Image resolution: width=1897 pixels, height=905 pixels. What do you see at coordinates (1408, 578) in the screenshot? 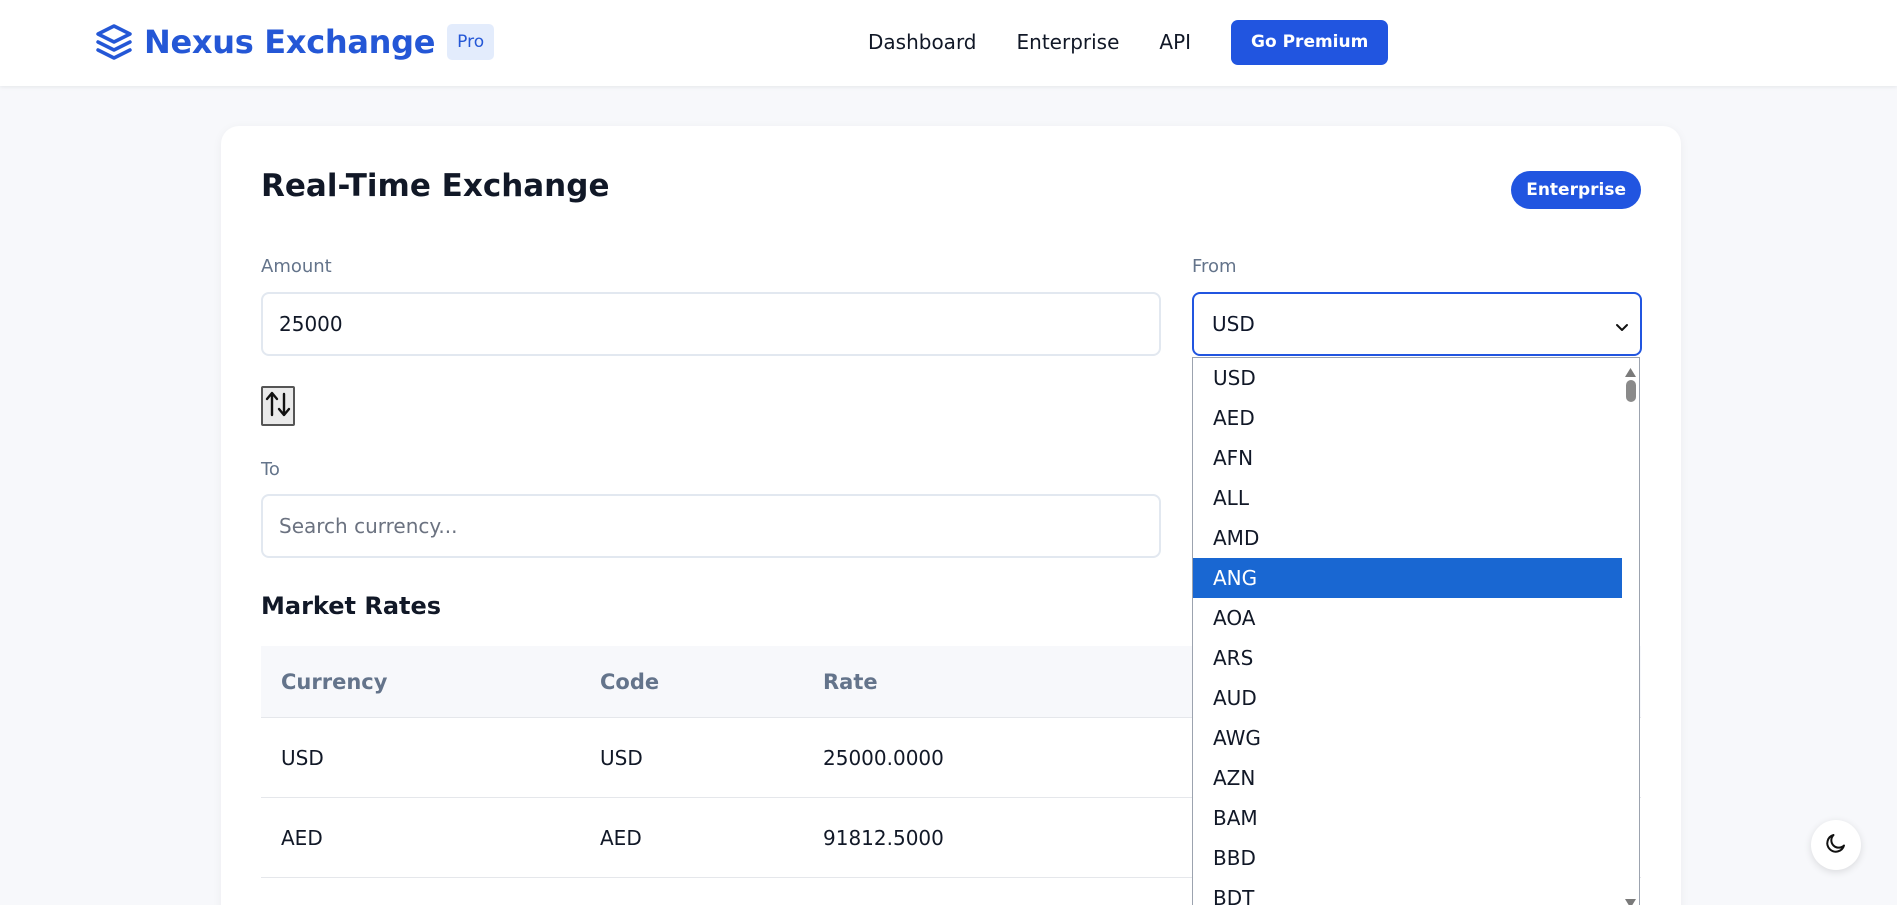
I see `dropdown-option: ANG` at bounding box center [1408, 578].